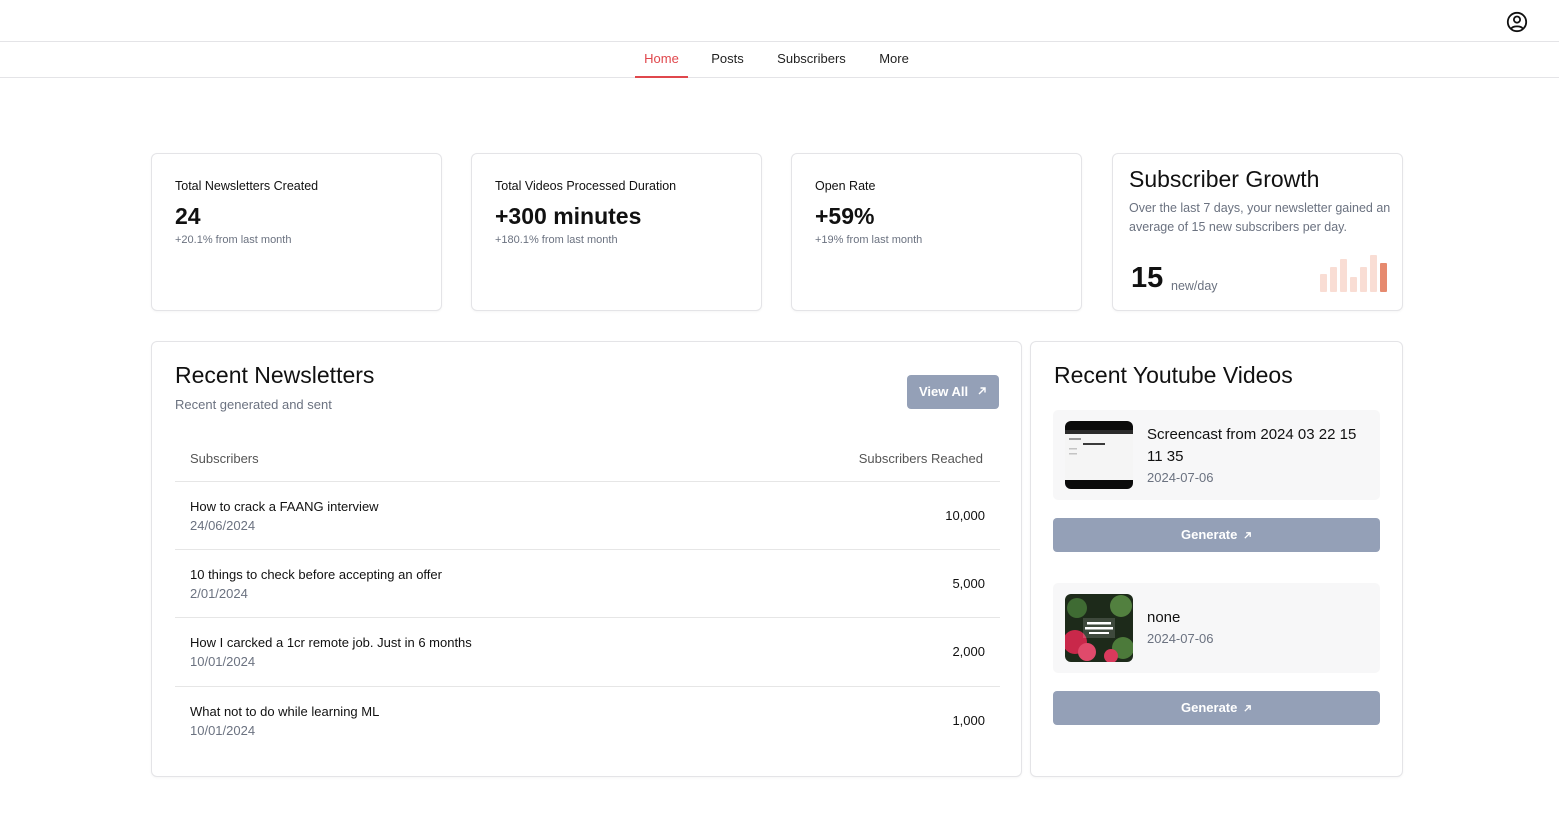 The width and height of the screenshot is (1559, 813). What do you see at coordinates (727, 60) in the screenshot?
I see `nav-posts-tab: Posts` at bounding box center [727, 60].